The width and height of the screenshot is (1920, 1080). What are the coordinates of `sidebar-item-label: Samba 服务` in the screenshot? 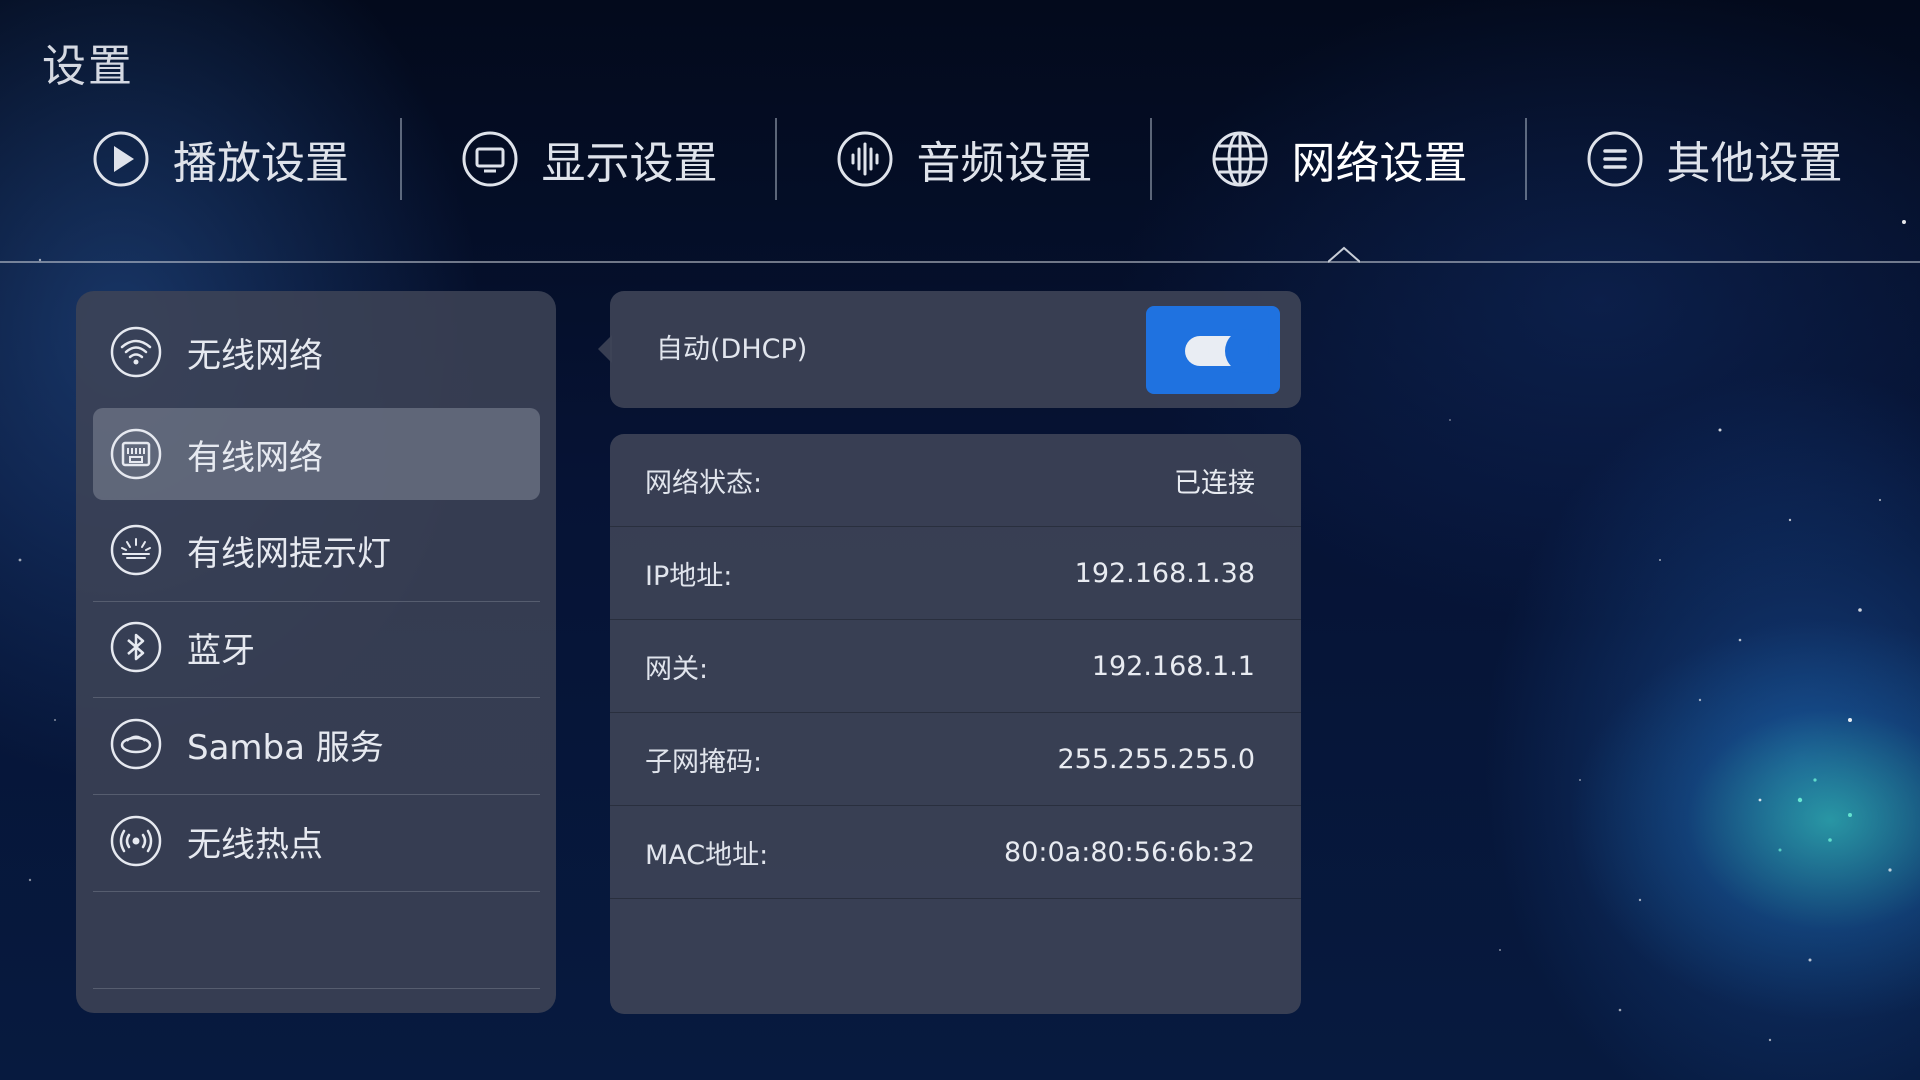 It's located at (285, 747).